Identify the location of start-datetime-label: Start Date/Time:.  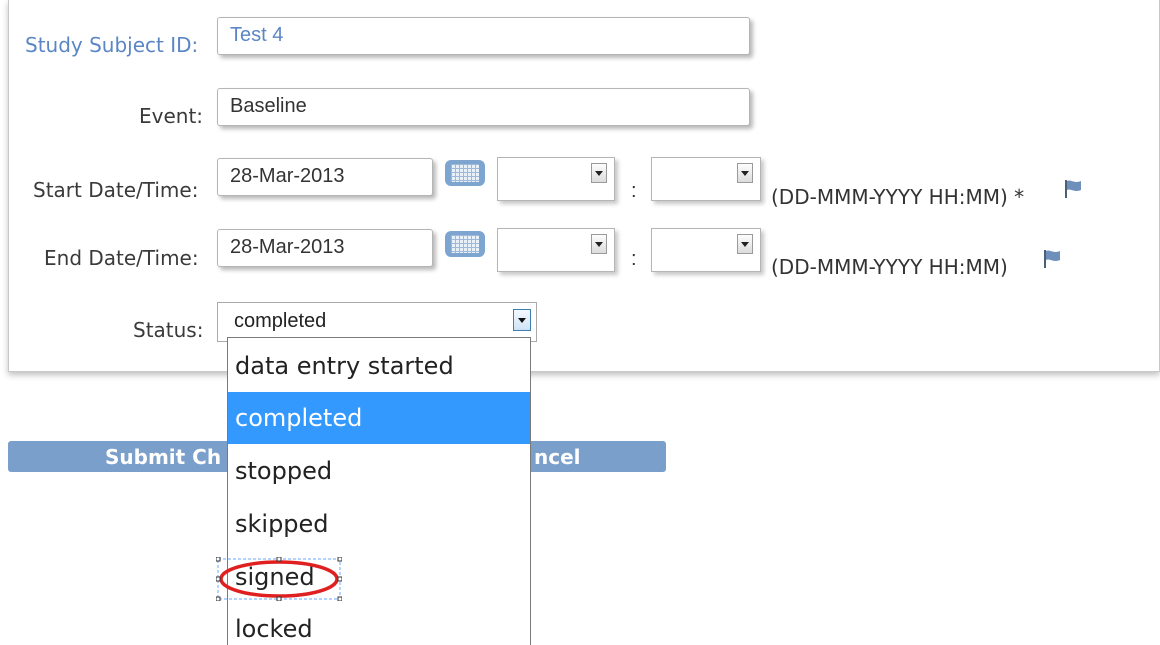
(116, 190).